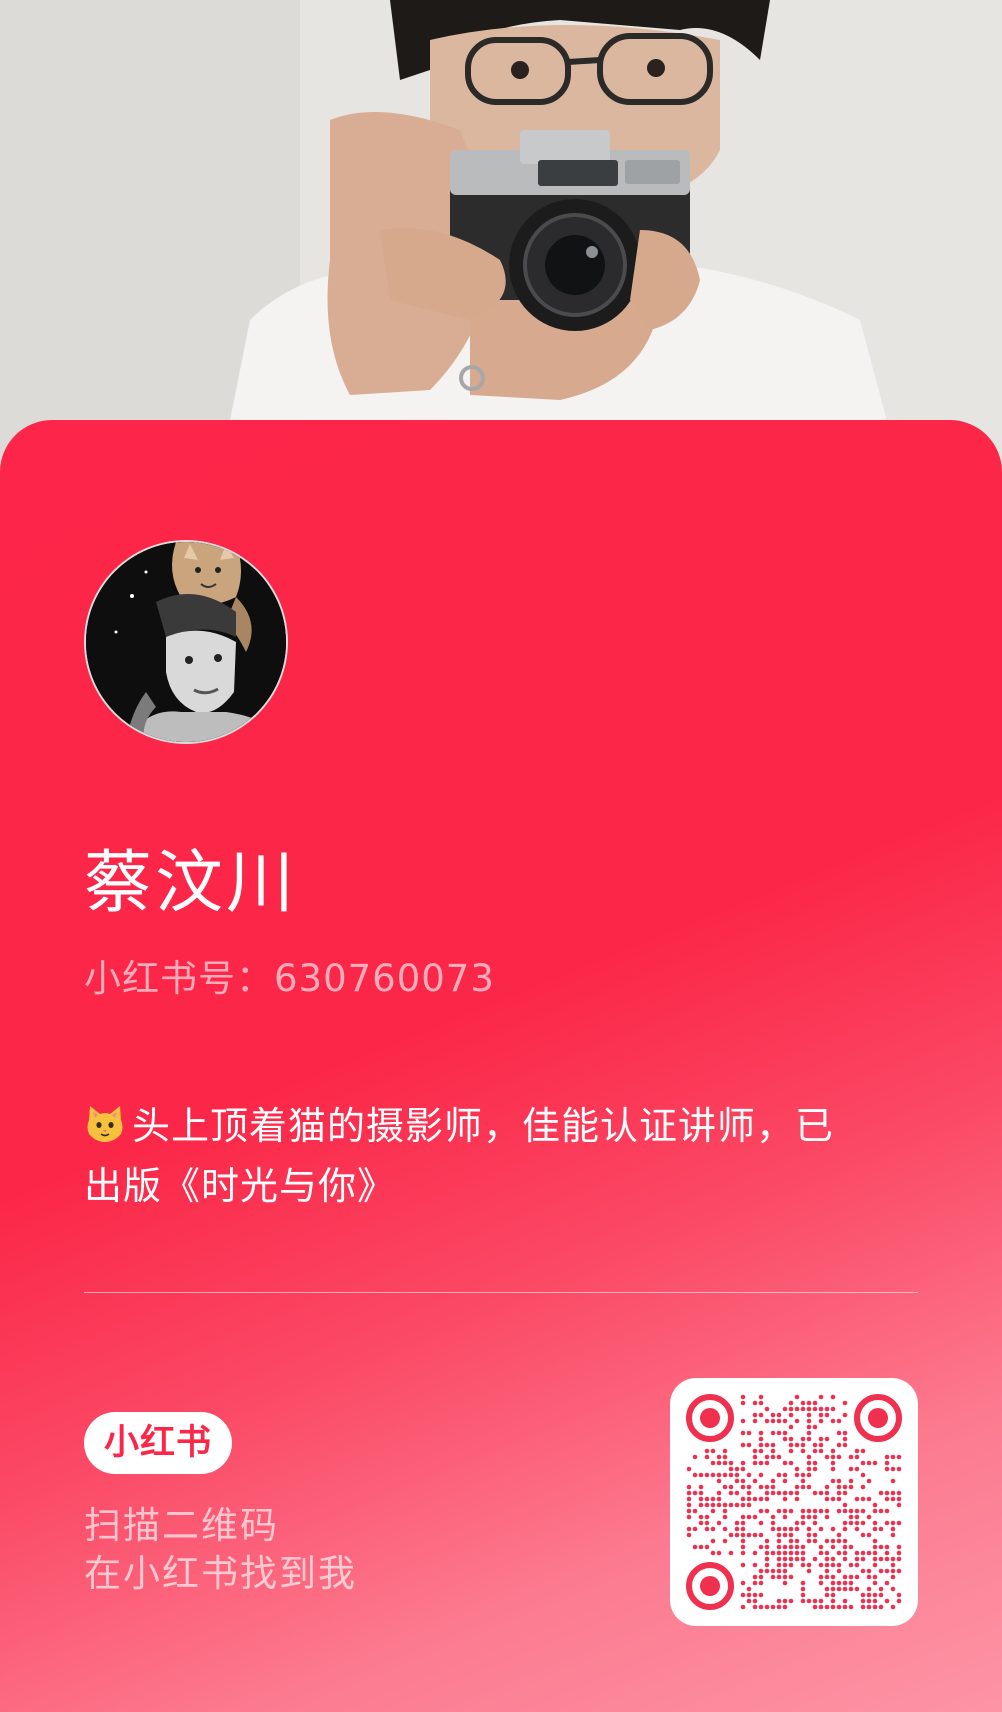  What do you see at coordinates (179, 978) in the screenshot?
I see `profile-id-label: 小红书号：` at bounding box center [179, 978].